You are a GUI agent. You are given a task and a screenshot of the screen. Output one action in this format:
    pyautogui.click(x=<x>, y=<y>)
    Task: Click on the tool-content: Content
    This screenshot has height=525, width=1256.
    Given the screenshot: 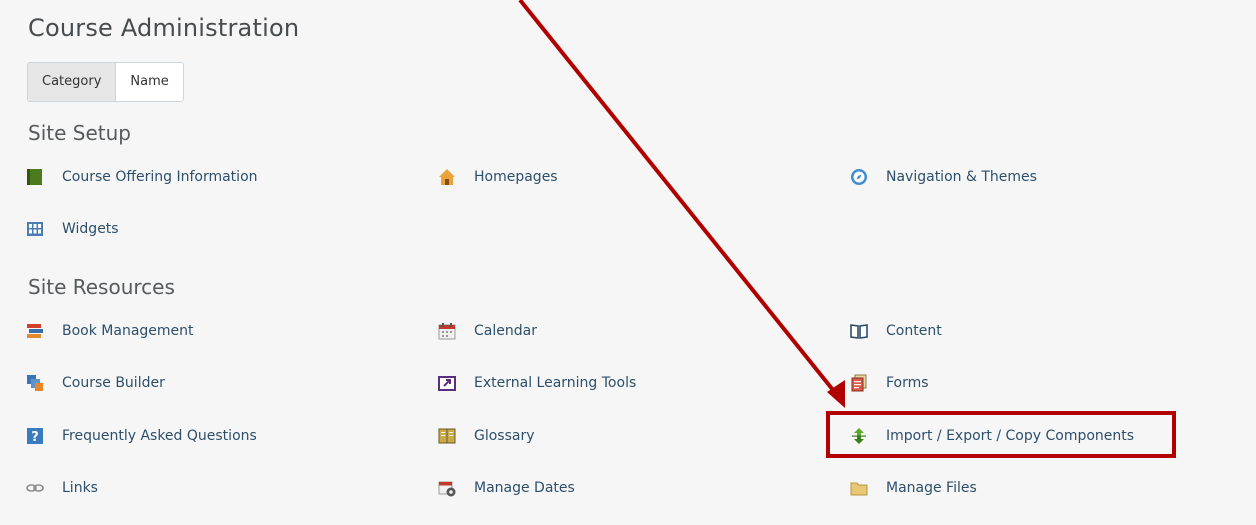 What is the action you would take?
    pyautogui.click(x=896, y=331)
    